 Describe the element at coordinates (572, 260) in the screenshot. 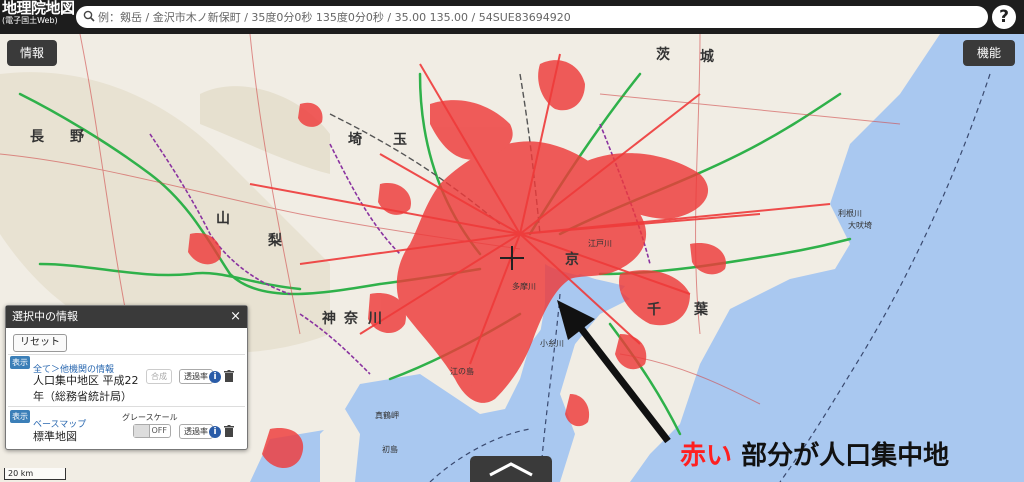

I see `prefecture-label-tokyo: 京` at that location.